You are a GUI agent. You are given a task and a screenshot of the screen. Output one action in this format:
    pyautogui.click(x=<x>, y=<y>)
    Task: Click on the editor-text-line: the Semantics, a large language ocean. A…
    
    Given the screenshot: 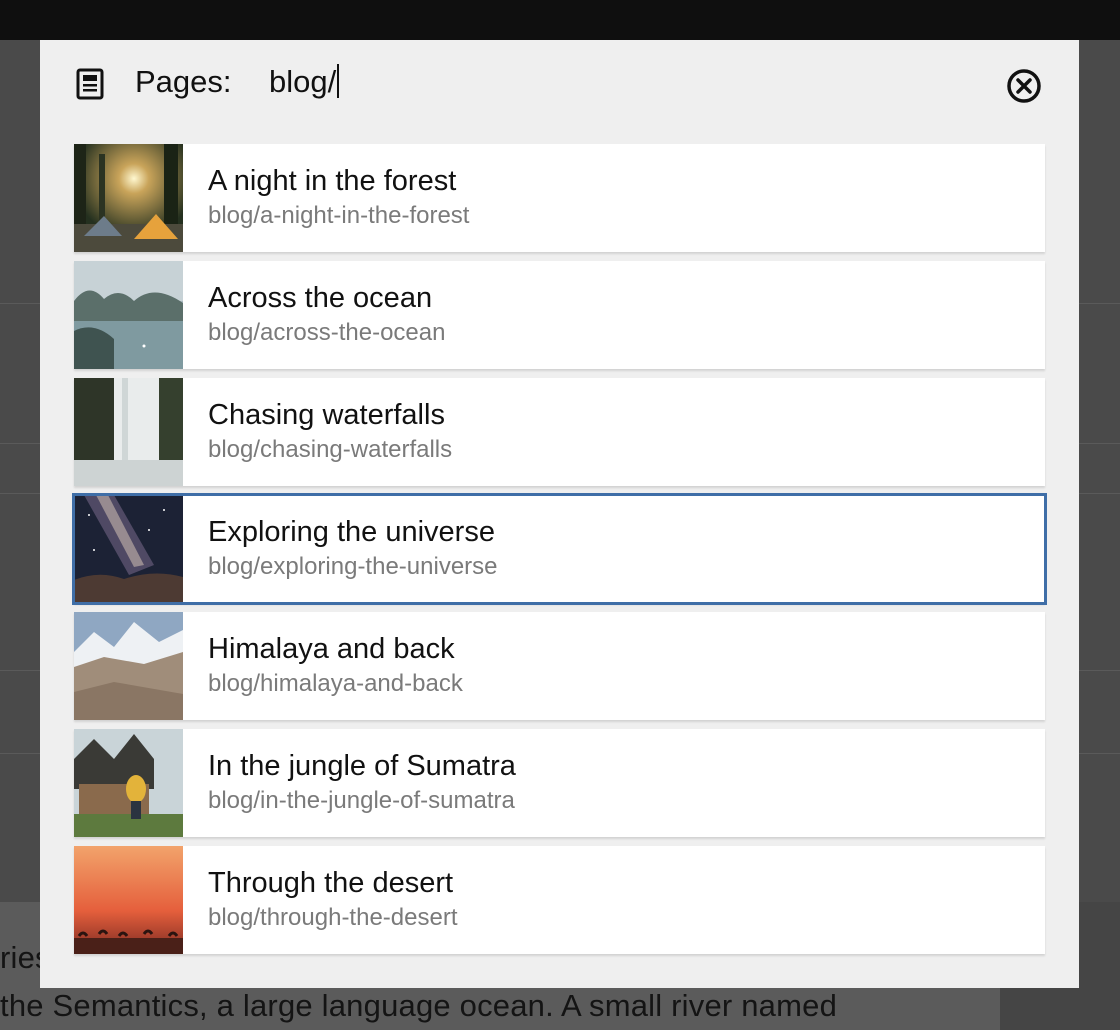 What is the action you would take?
    pyautogui.click(x=419, y=1005)
    